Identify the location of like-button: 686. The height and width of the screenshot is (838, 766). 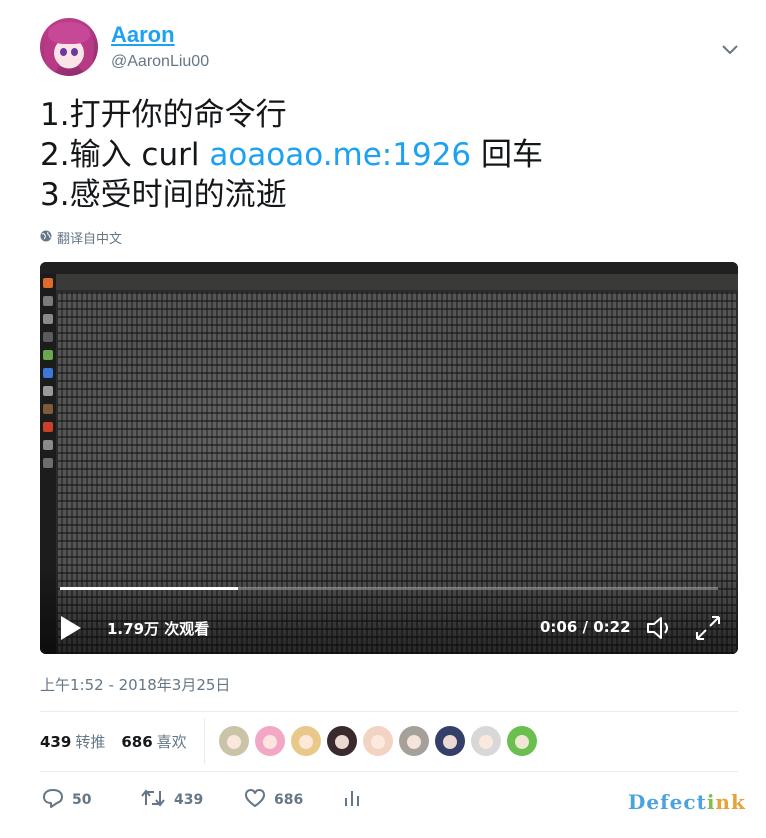
(273, 800).